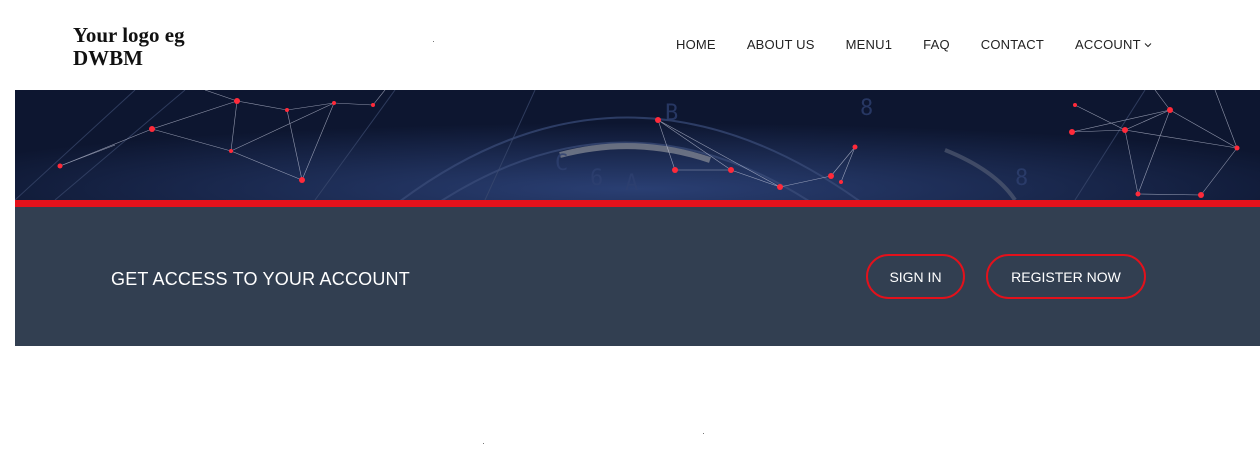 The width and height of the screenshot is (1260, 468). I want to click on sign-in-button: SIGN IN, so click(915, 276).